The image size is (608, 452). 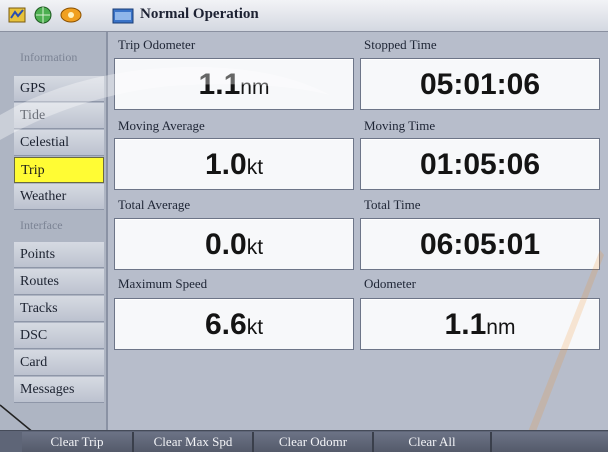 I want to click on page-title: Normal Operation, so click(x=199, y=14).